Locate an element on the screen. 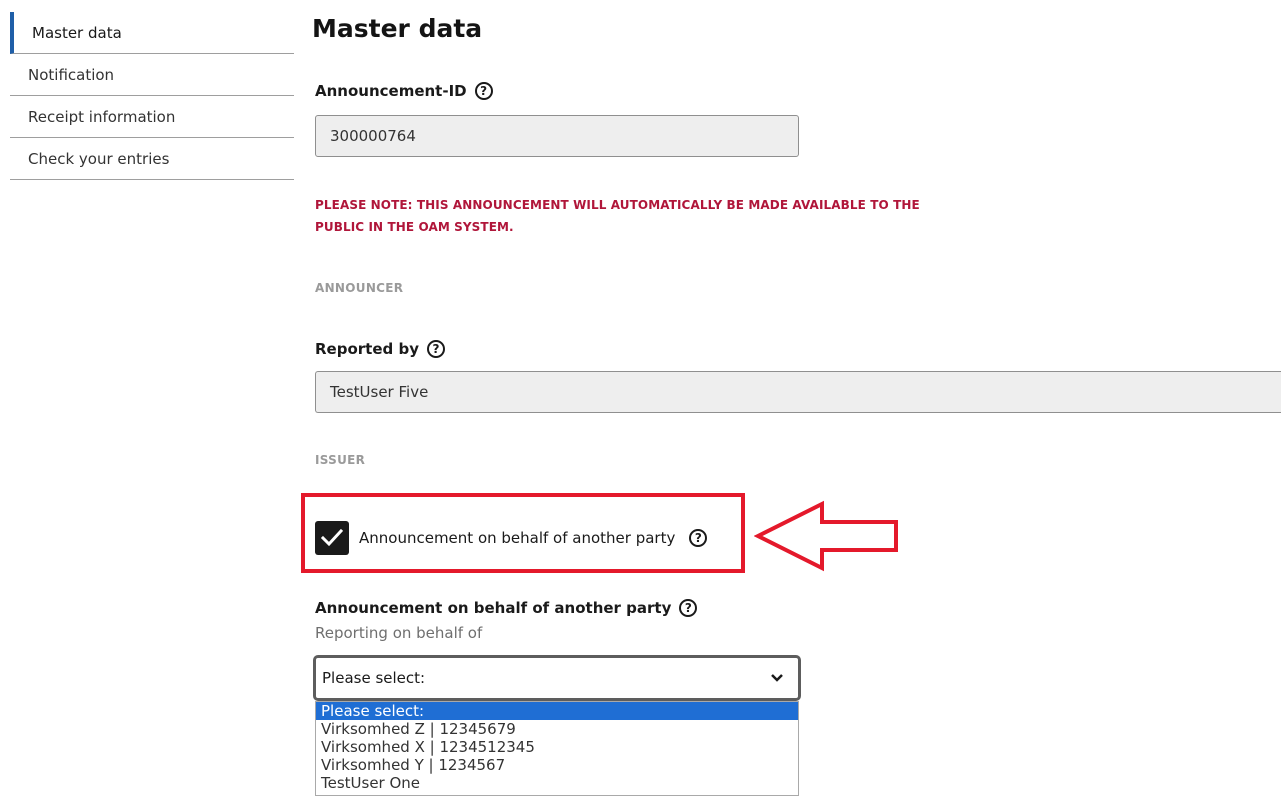 This screenshot has width=1281, height=796. checkmark-icon is located at coordinates (332, 538).